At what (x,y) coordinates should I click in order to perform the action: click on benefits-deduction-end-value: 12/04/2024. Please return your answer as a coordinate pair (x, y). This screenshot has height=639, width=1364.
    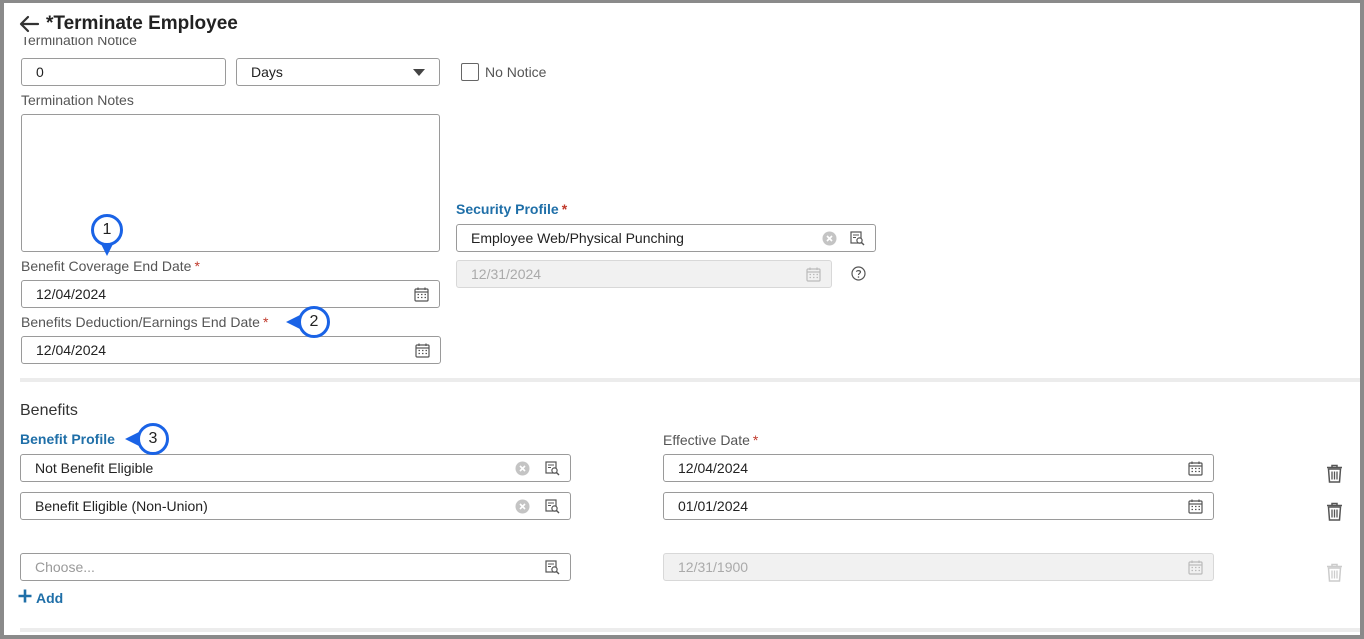
    Looking at the image, I should click on (71, 350).